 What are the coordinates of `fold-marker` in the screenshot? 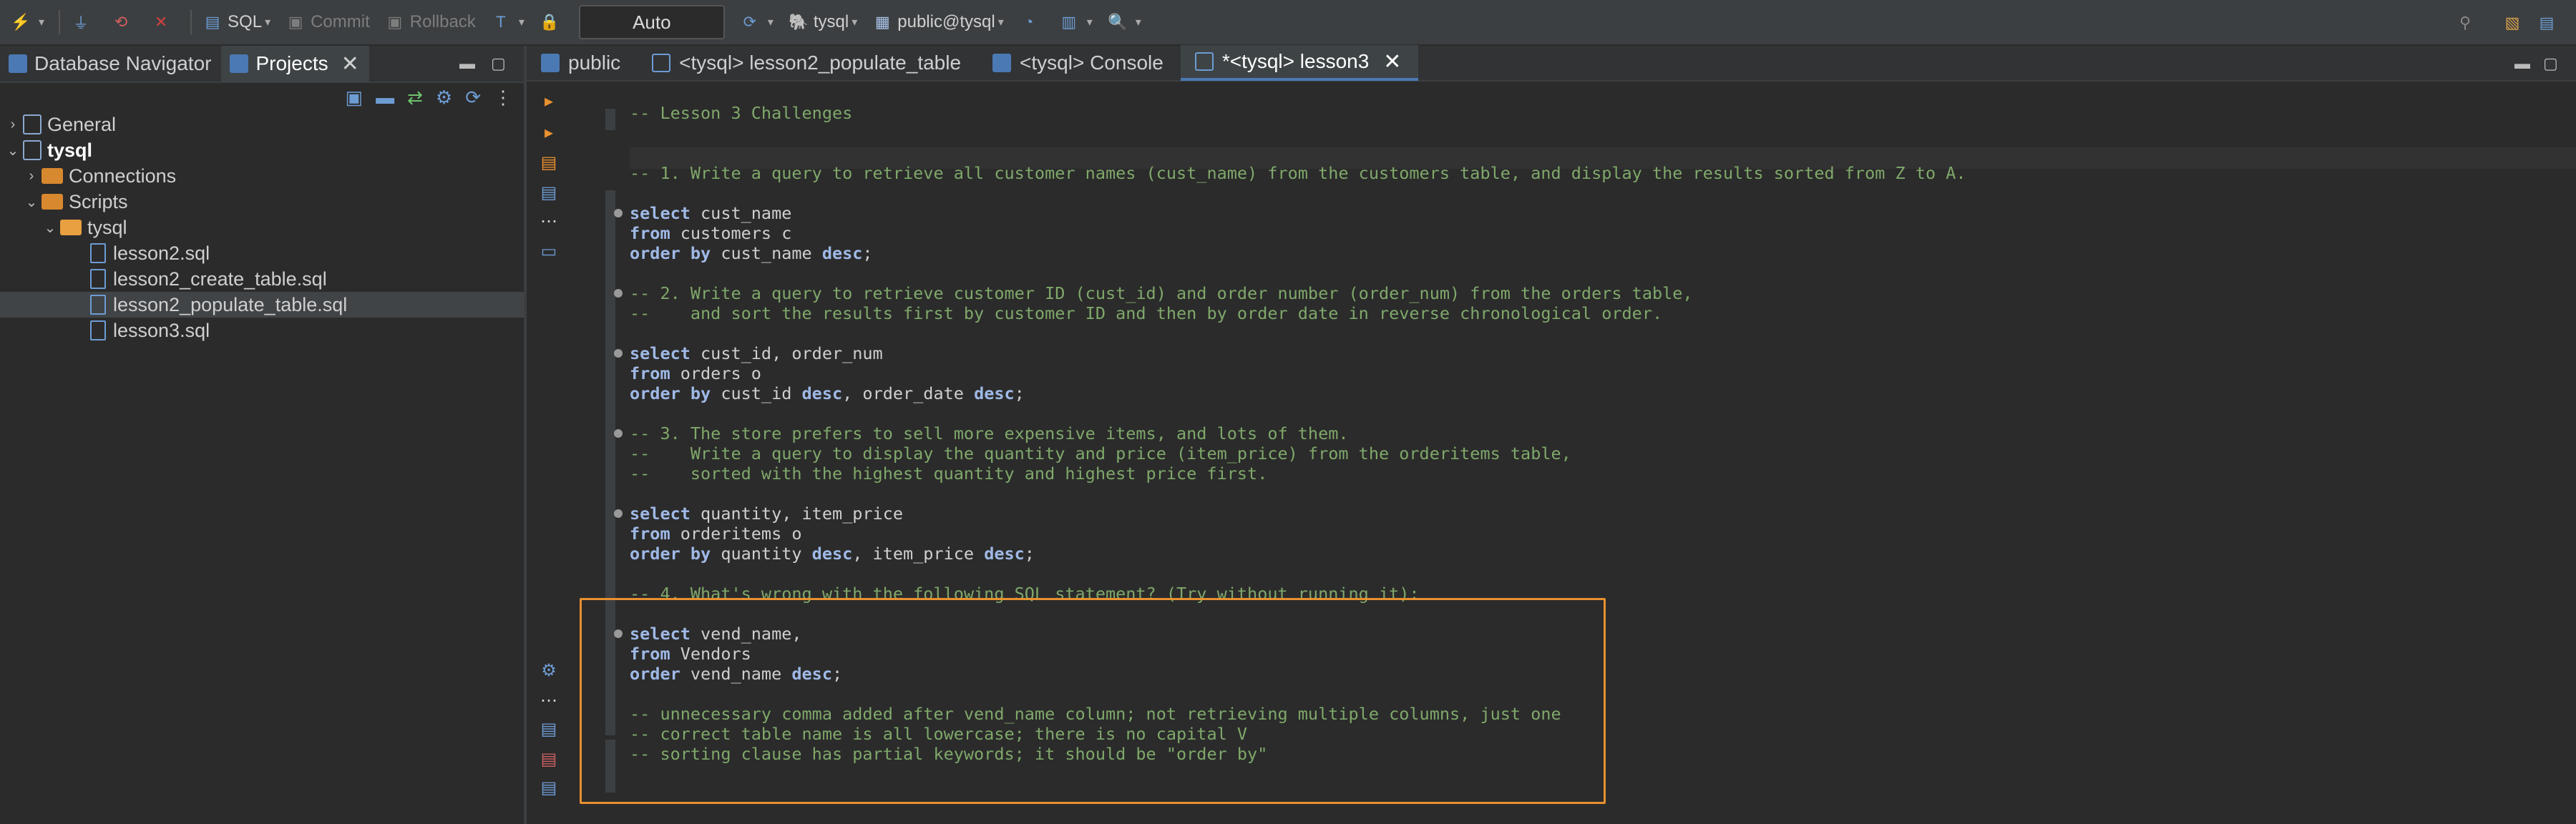 It's located at (610, 120).